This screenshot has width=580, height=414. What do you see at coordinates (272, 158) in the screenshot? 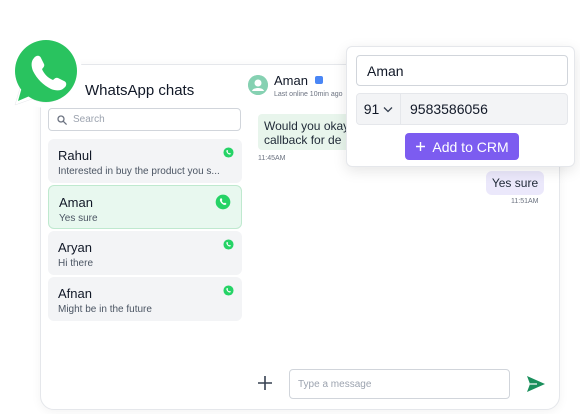
I see `message-timestamp: 11:45AM` at bounding box center [272, 158].